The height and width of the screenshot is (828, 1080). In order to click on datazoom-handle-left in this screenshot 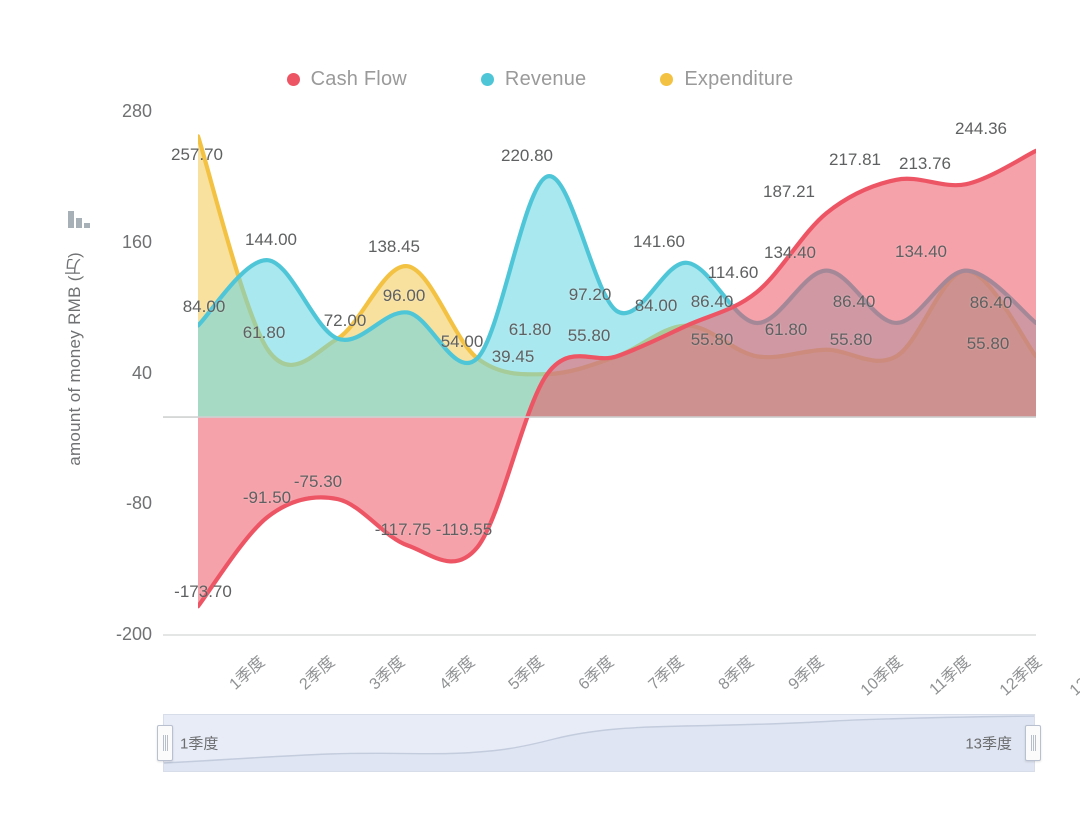, I will do `click(165, 743)`.